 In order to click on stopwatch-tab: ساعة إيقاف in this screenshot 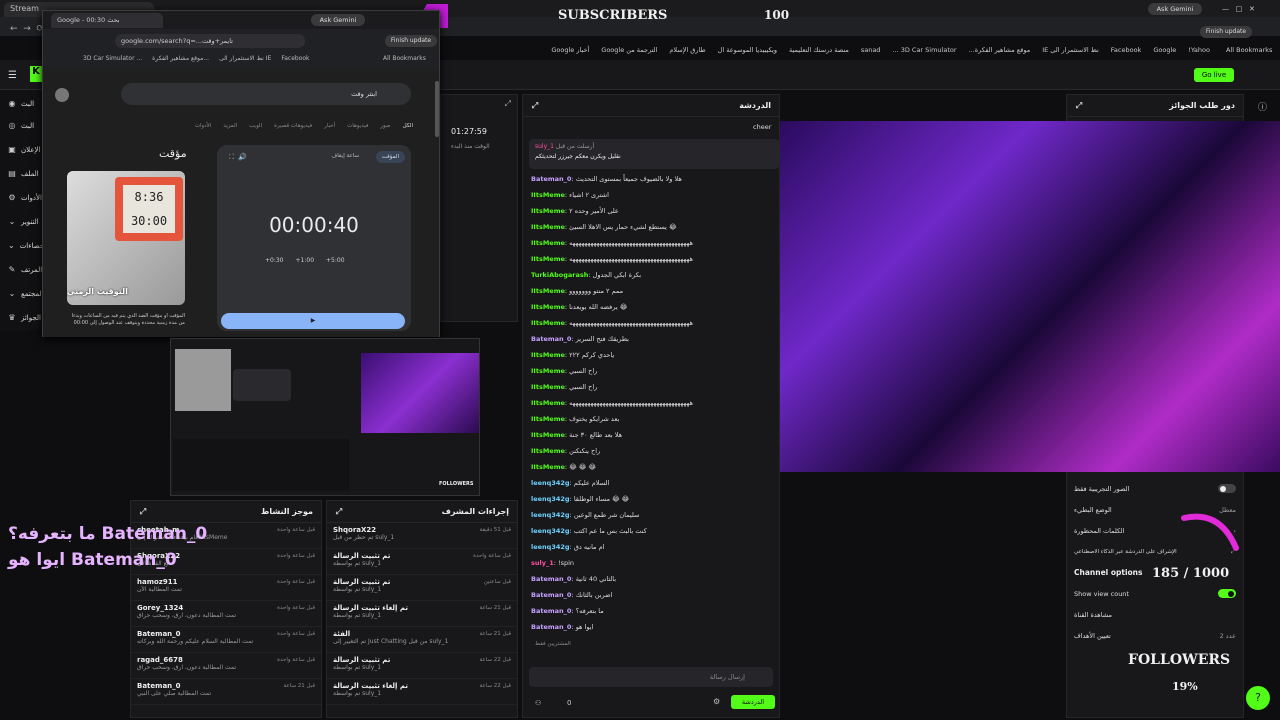, I will do `click(345, 156)`.